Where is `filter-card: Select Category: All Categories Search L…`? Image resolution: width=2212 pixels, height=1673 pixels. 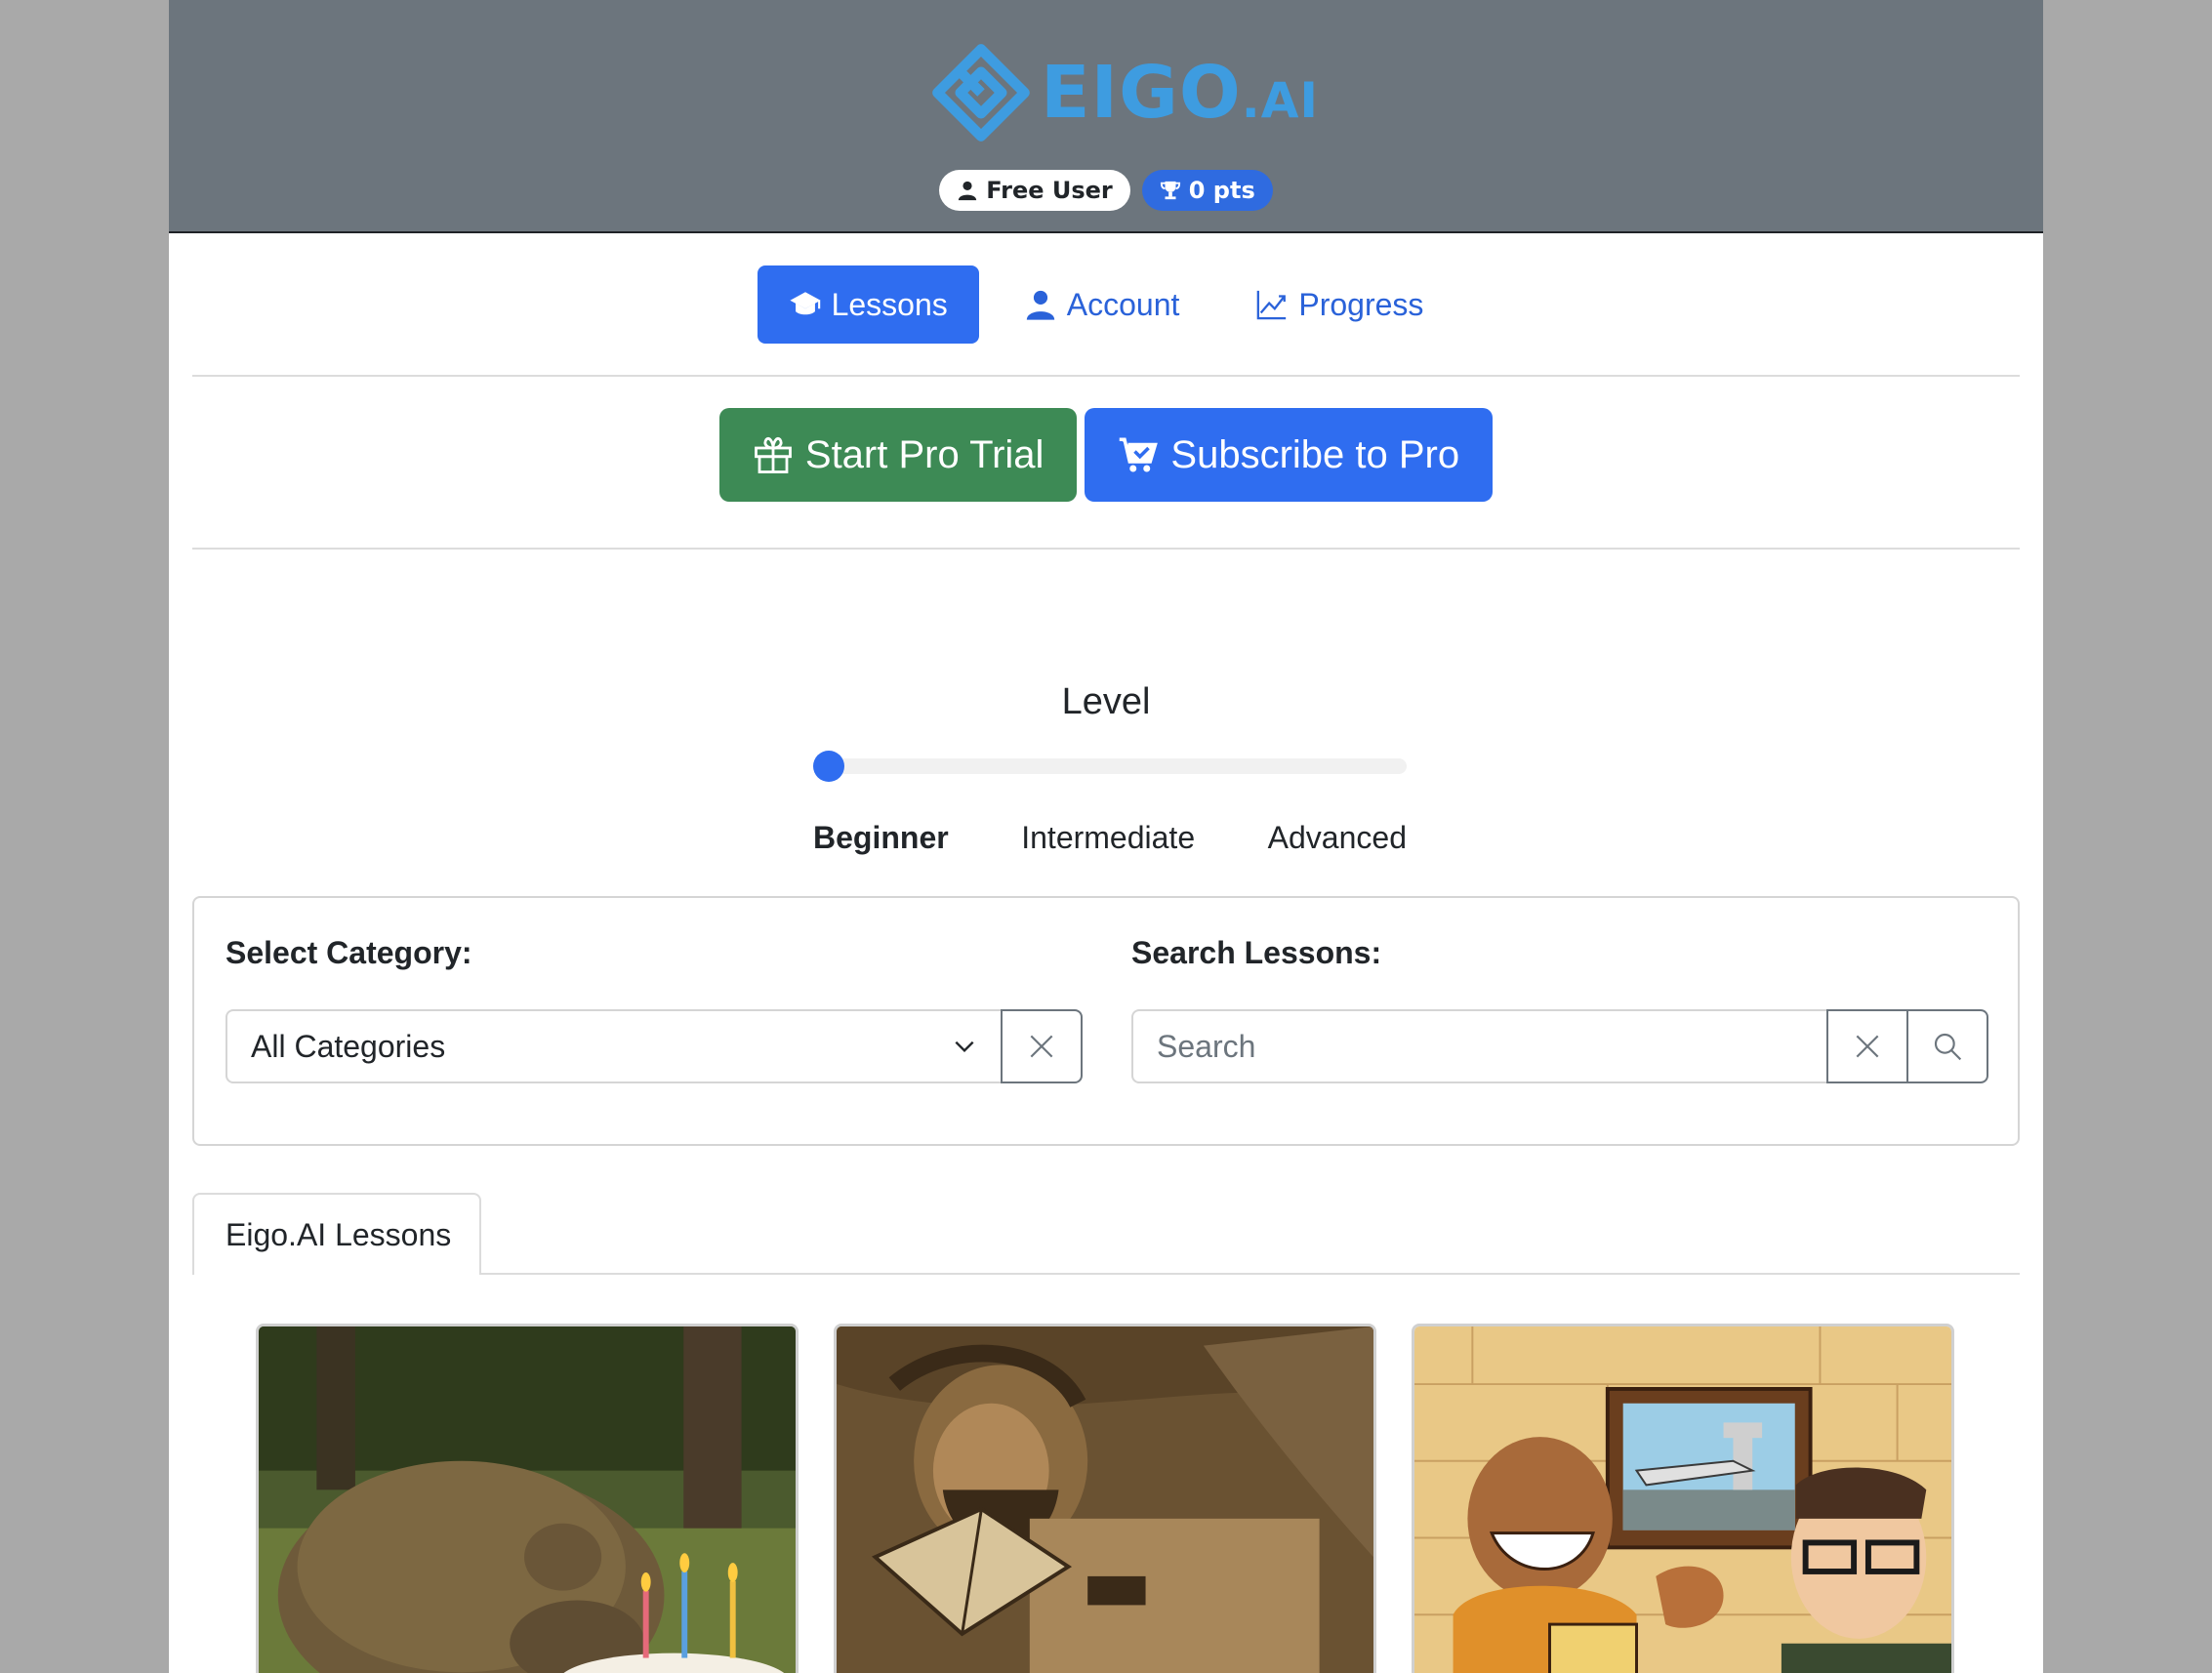
filter-card: Select Category: All Categories Search L… is located at coordinates (1106, 1021).